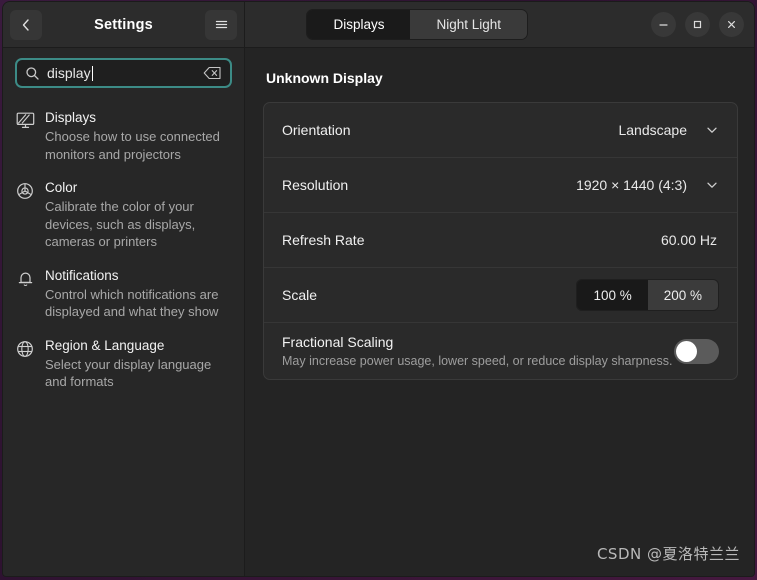 This screenshot has width=757, height=580. What do you see at coordinates (25, 191) in the screenshot?
I see `color-wheel-icon` at bounding box center [25, 191].